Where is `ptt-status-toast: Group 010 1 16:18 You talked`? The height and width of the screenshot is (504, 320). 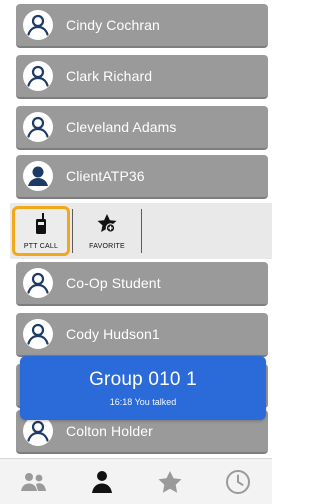
ptt-status-toast: Group 010 1 16:18 You talked is located at coordinates (143, 388).